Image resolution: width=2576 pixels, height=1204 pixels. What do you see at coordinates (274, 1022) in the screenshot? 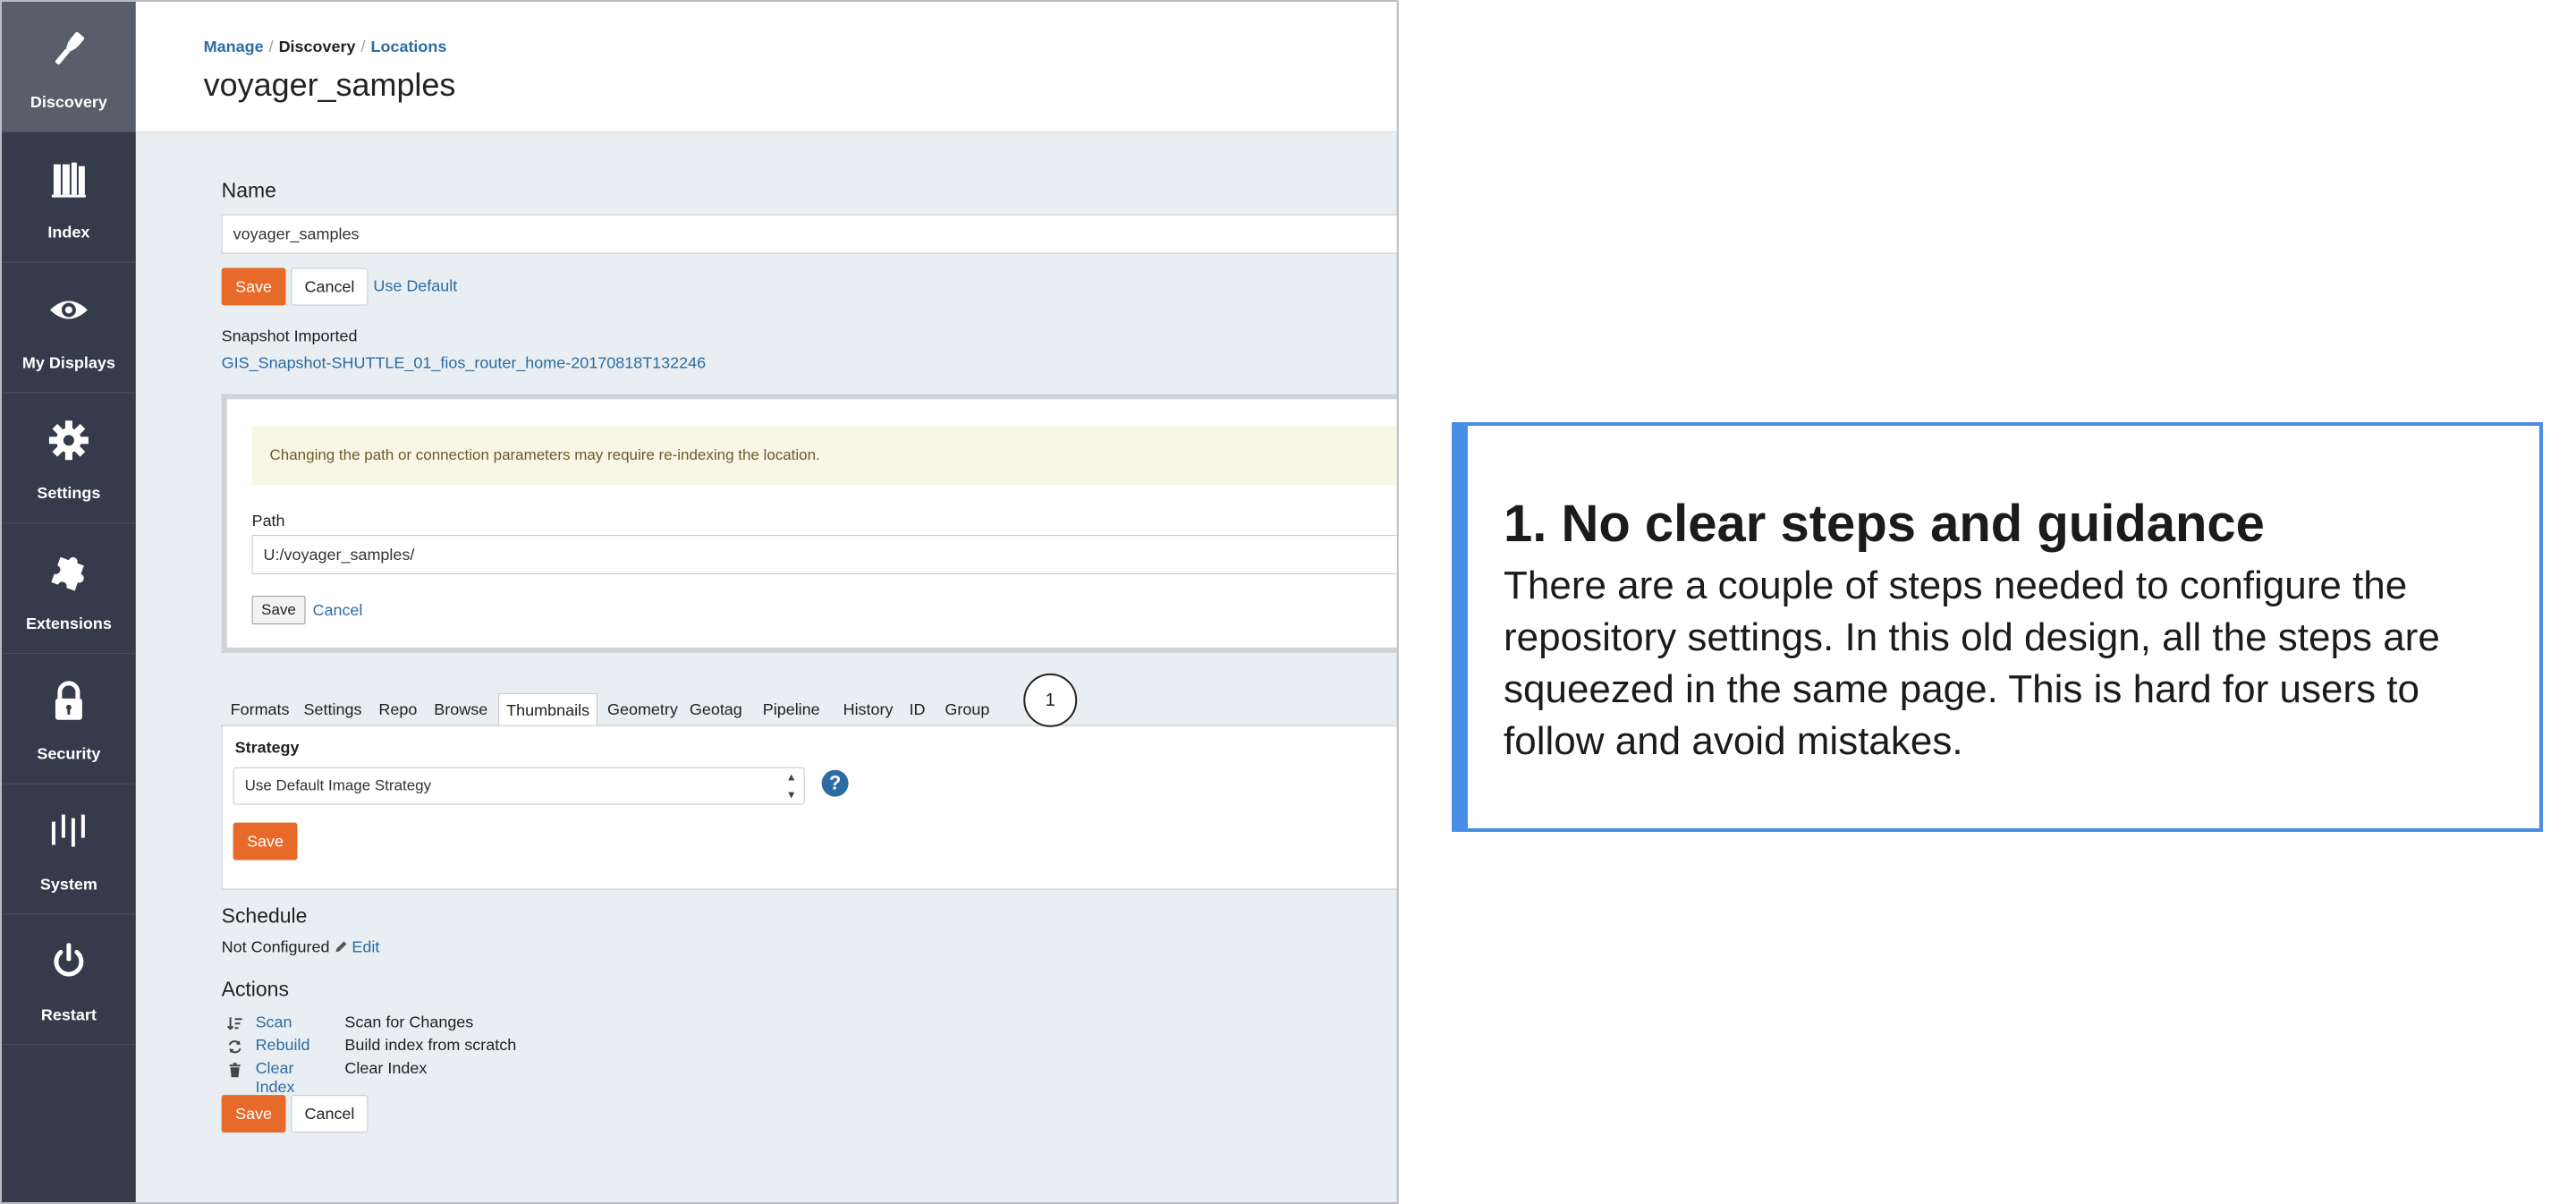
I see `scan-link: Scan` at bounding box center [274, 1022].